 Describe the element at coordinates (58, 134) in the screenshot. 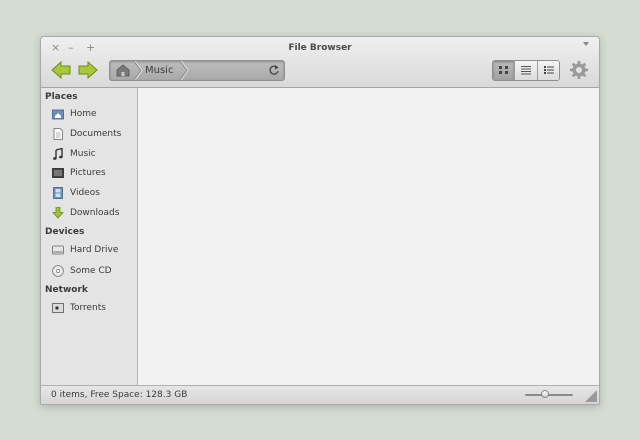

I see `document-icon` at that location.